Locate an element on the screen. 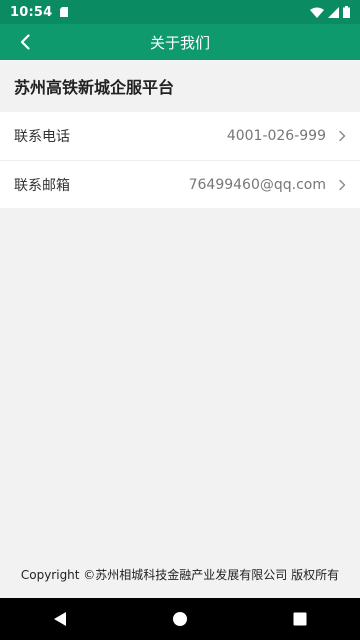 This screenshot has width=360, height=640. home-circle-icon is located at coordinates (180, 619).